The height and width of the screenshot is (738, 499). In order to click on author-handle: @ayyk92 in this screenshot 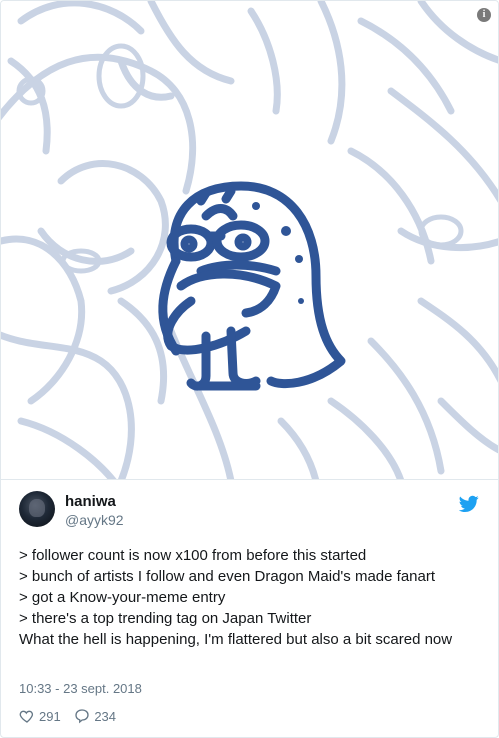, I will do `click(94, 520)`.